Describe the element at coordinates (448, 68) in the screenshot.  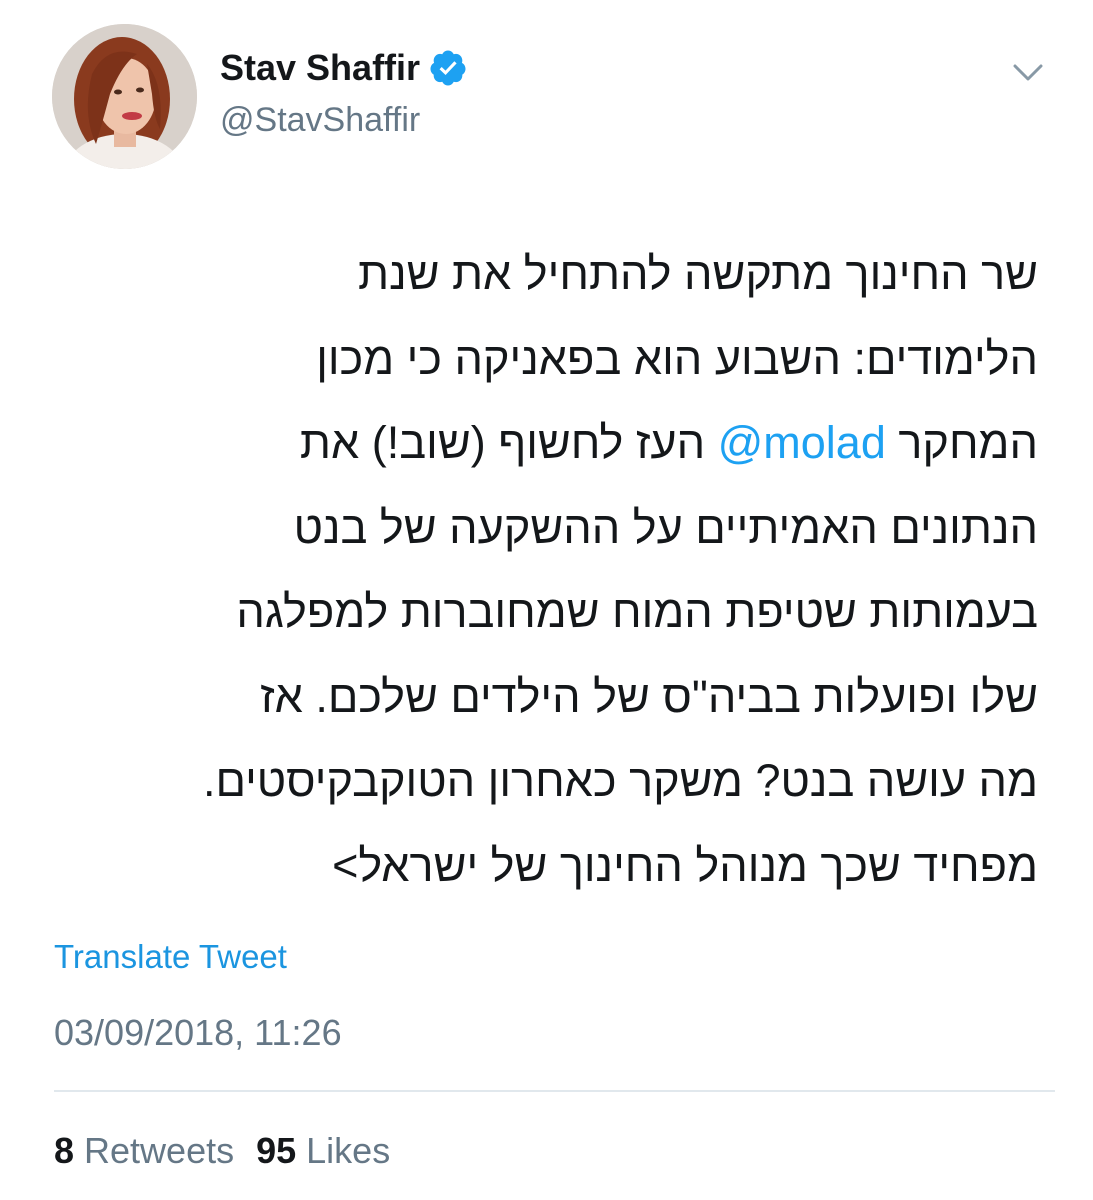
I see `verified-badge-icon` at that location.